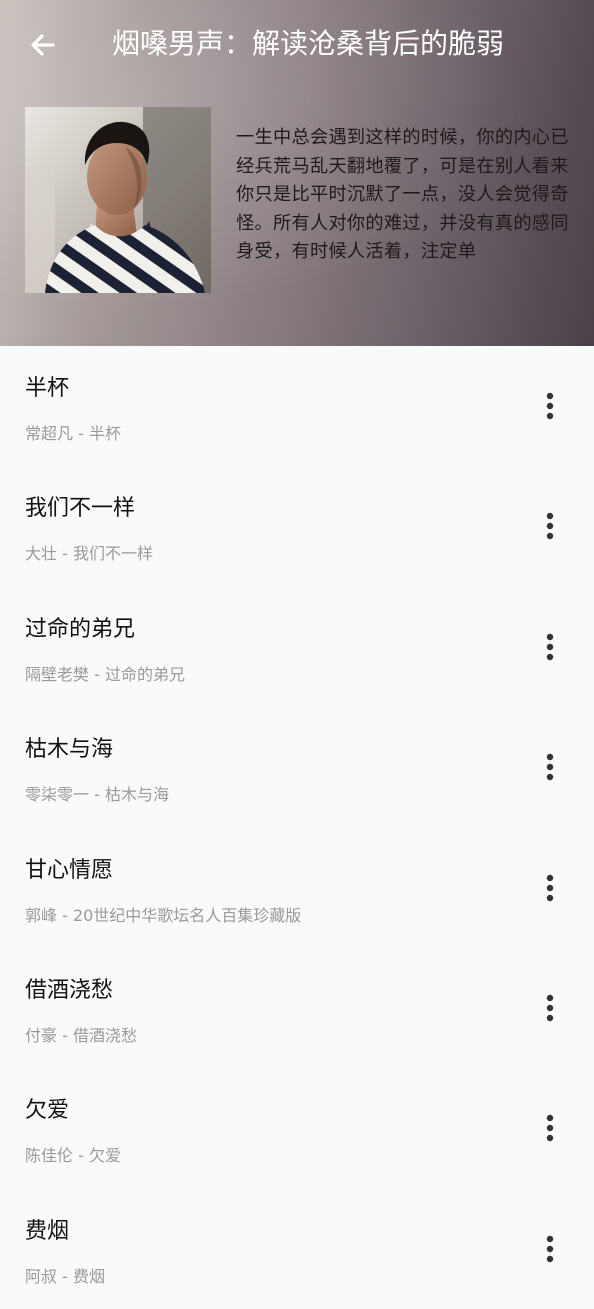 The height and width of the screenshot is (1309, 594). What do you see at coordinates (297, 1249) in the screenshot?
I see `list-item: 费烟 阿叔 - 费烟` at bounding box center [297, 1249].